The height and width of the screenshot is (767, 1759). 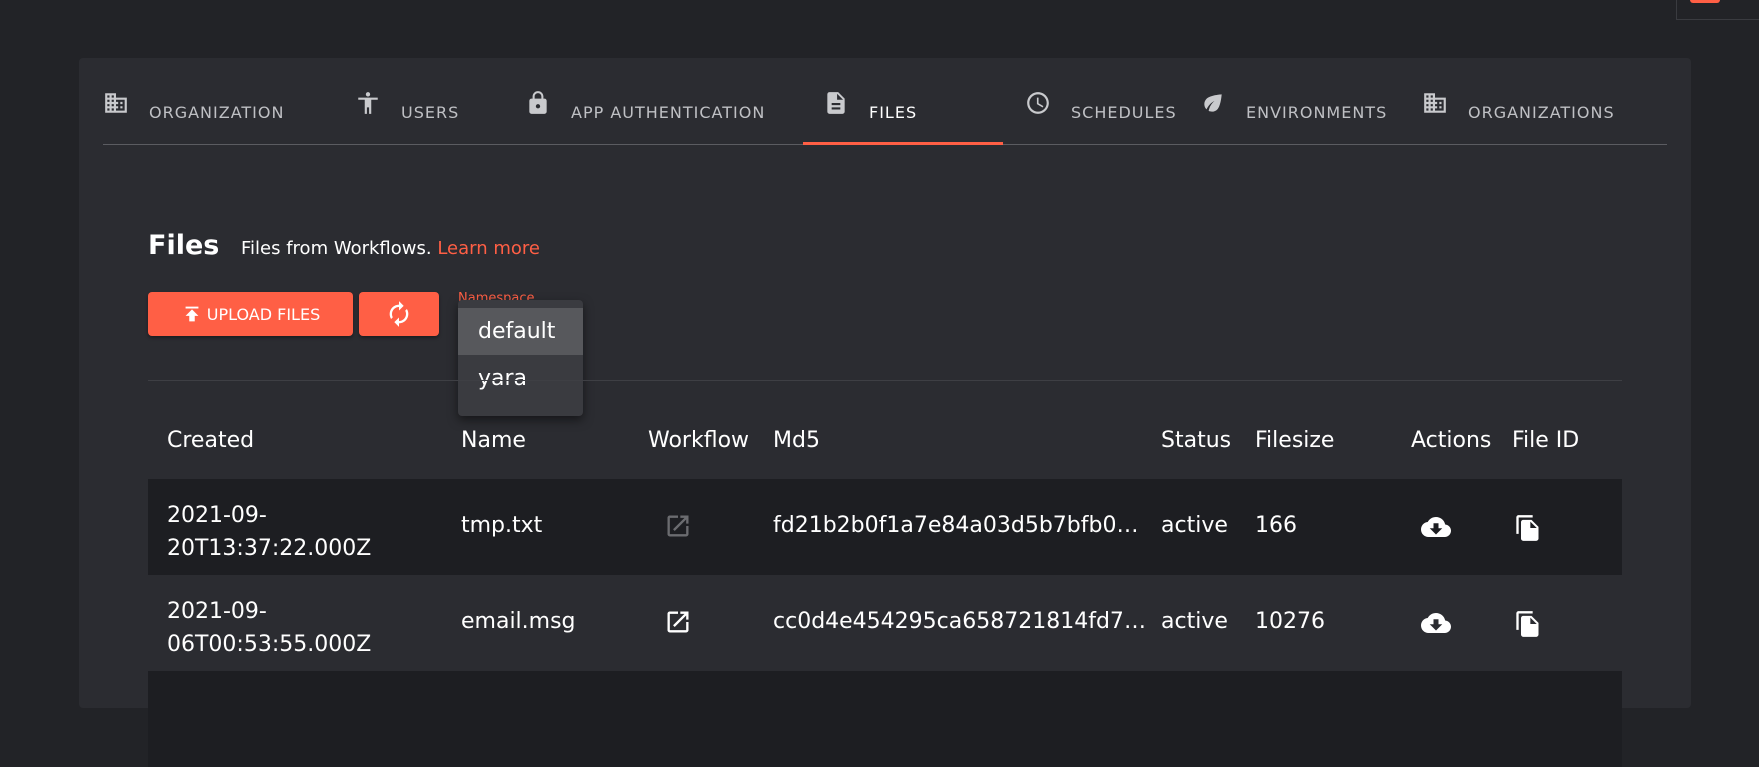 I want to click on cell-created: 2021-09- 06T00:53:55.000Z, so click(x=269, y=628).